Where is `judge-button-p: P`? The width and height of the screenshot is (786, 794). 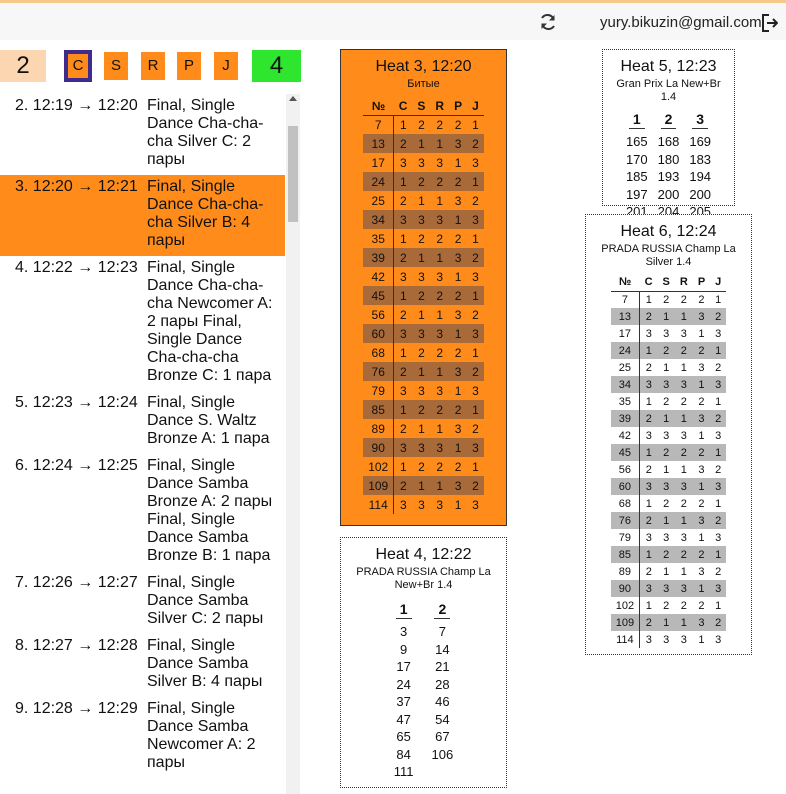
judge-button-p: P is located at coordinates (189, 66).